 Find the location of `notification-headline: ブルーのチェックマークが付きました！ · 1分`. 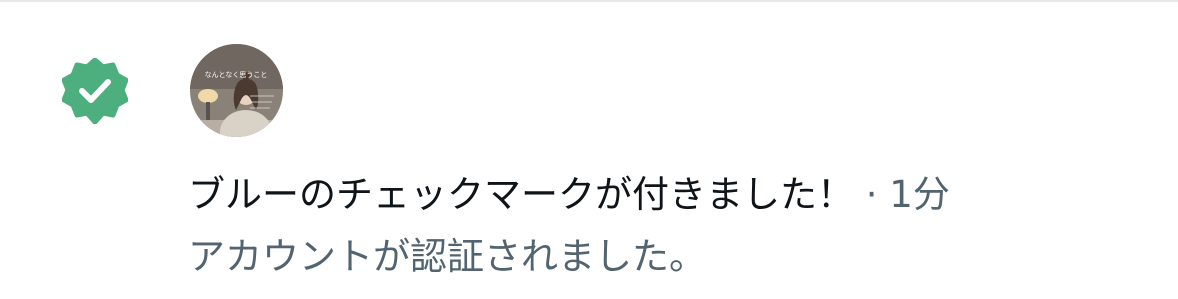

notification-headline: ブルーのチェックマークが付きました！ · 1分 is located at coordinates (569, 195).